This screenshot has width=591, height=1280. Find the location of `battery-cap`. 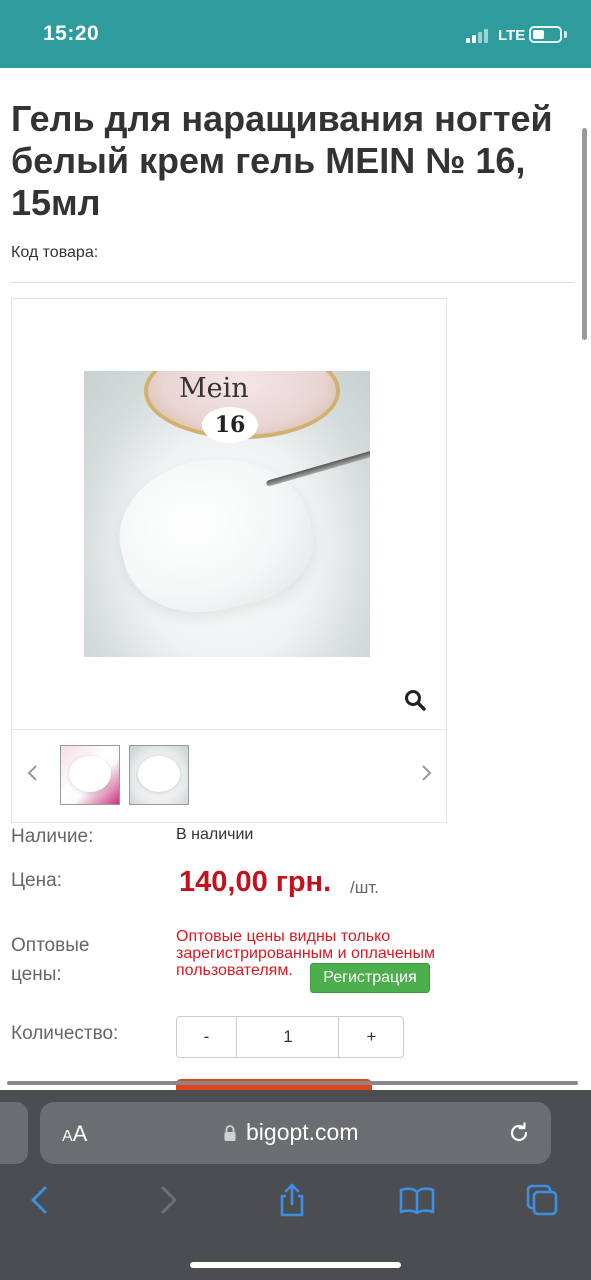

battery-cap is located at coordinates (565, 34).